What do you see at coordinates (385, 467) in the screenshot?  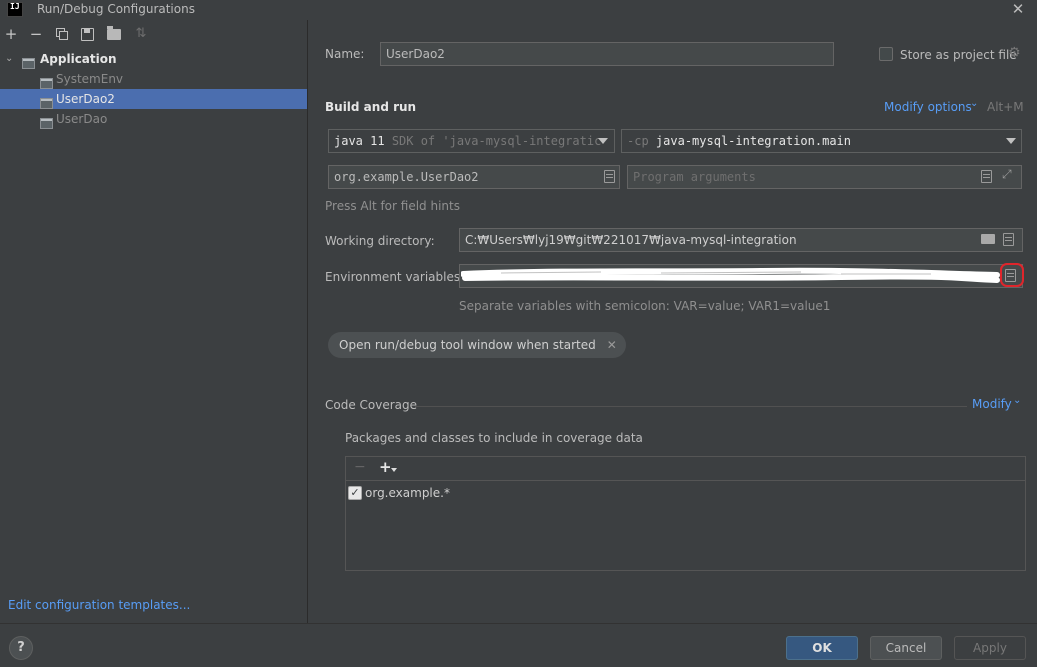 I see `add-pattern-button: +` at bounding box center [385, 467].